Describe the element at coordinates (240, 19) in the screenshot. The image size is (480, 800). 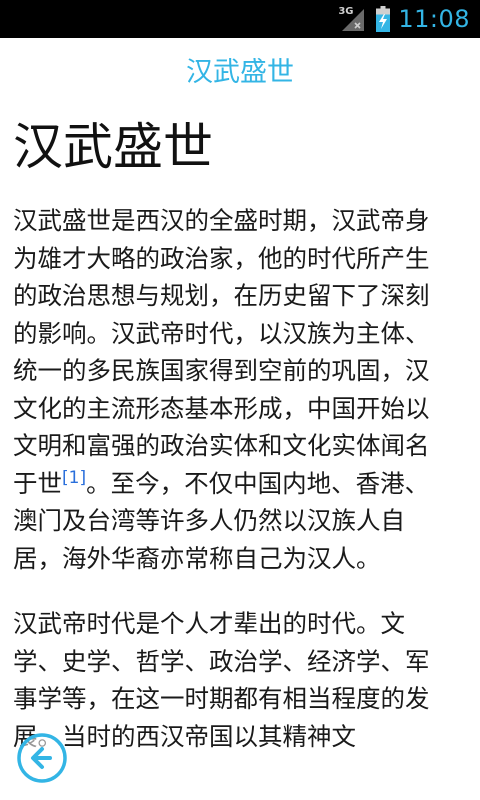
I see `status-bar: 3G 11:08` at that location.